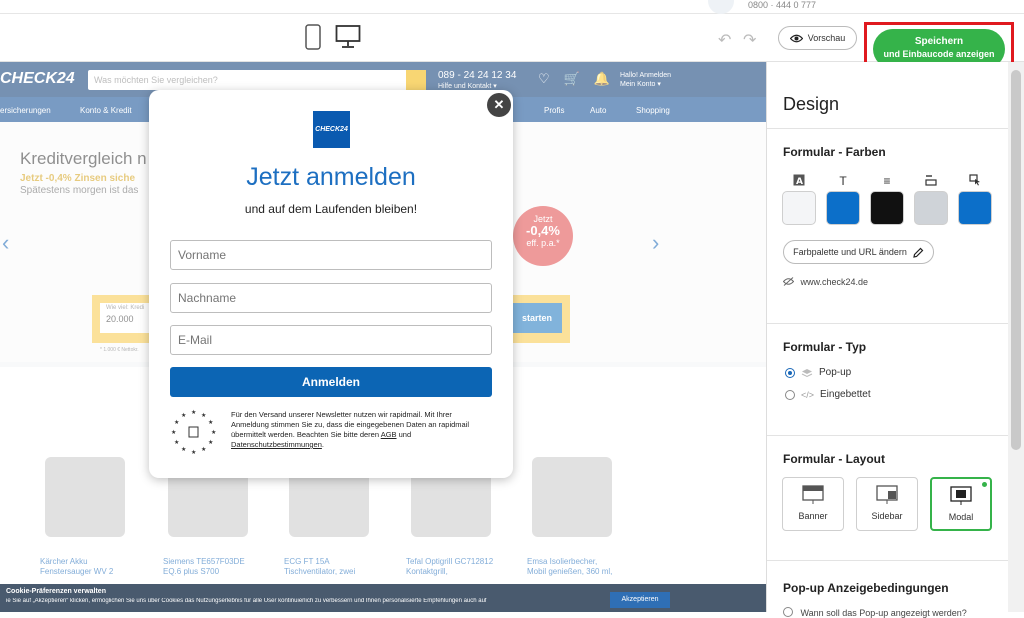  I want to click on conditions-heading: Pop-up Anzeigebedingungen, so click(866, 588).